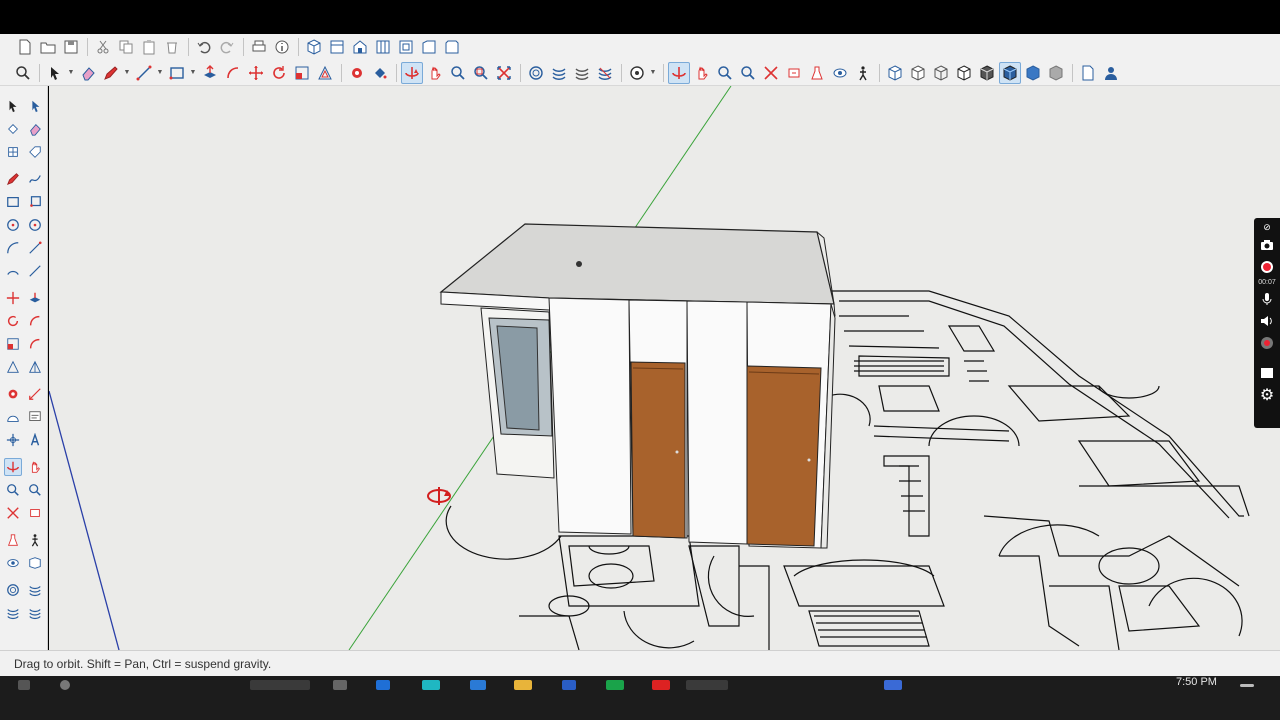 This screenshot has height=720, width=1280. What do you see at coordinates (383, 685) in the screenshot?
I see `edge-icon` at bounding box center [383, 685].